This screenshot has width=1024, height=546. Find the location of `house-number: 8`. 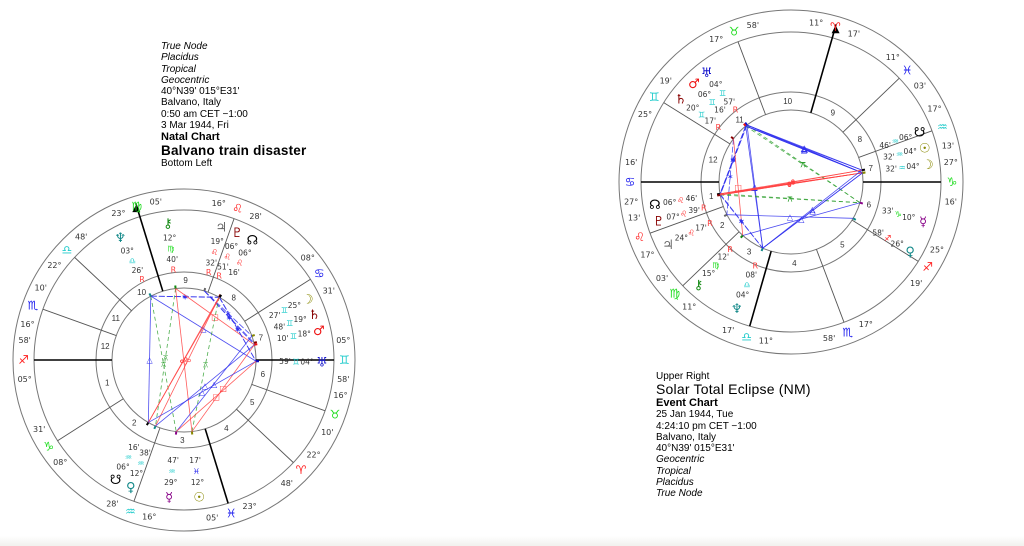

house-number: 8 is located at coordinates (234, 297).